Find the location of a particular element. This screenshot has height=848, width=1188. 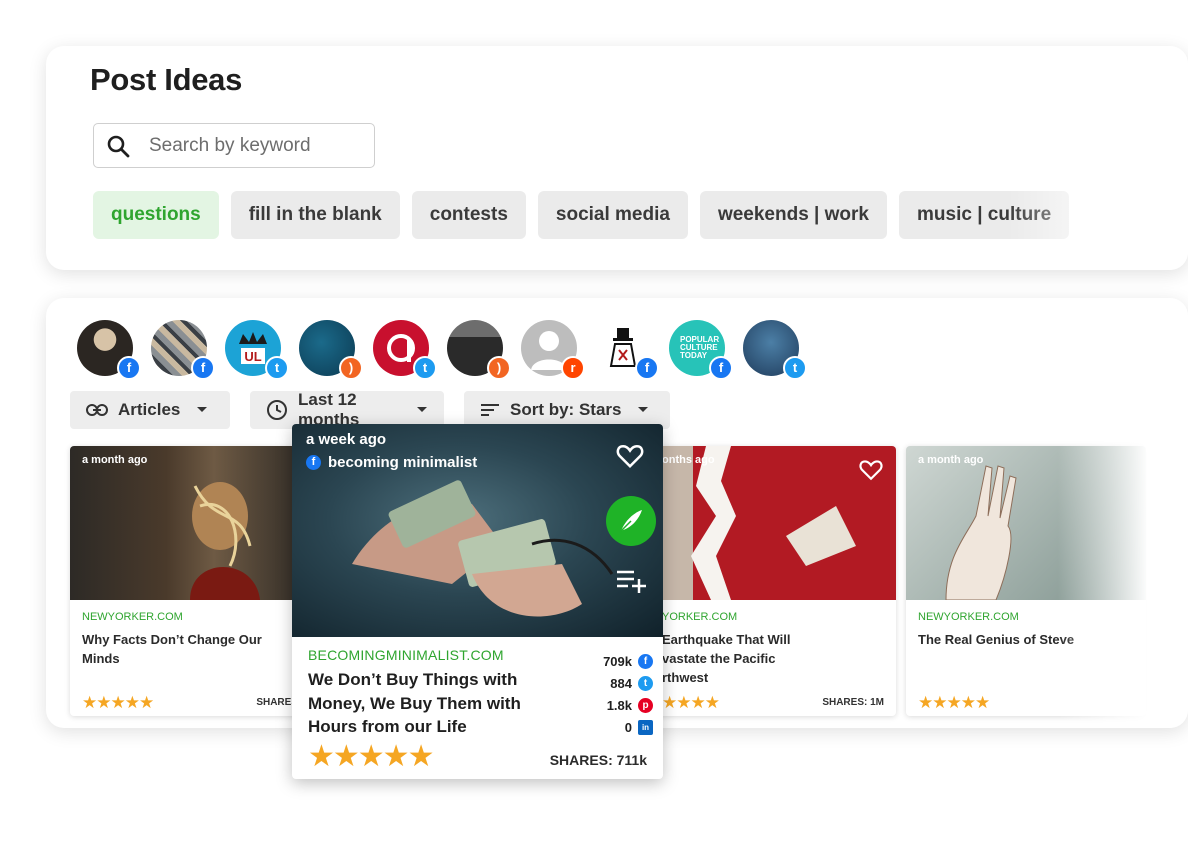

pinterest-shares: 1.8k p is located at coordinates (628, 705).